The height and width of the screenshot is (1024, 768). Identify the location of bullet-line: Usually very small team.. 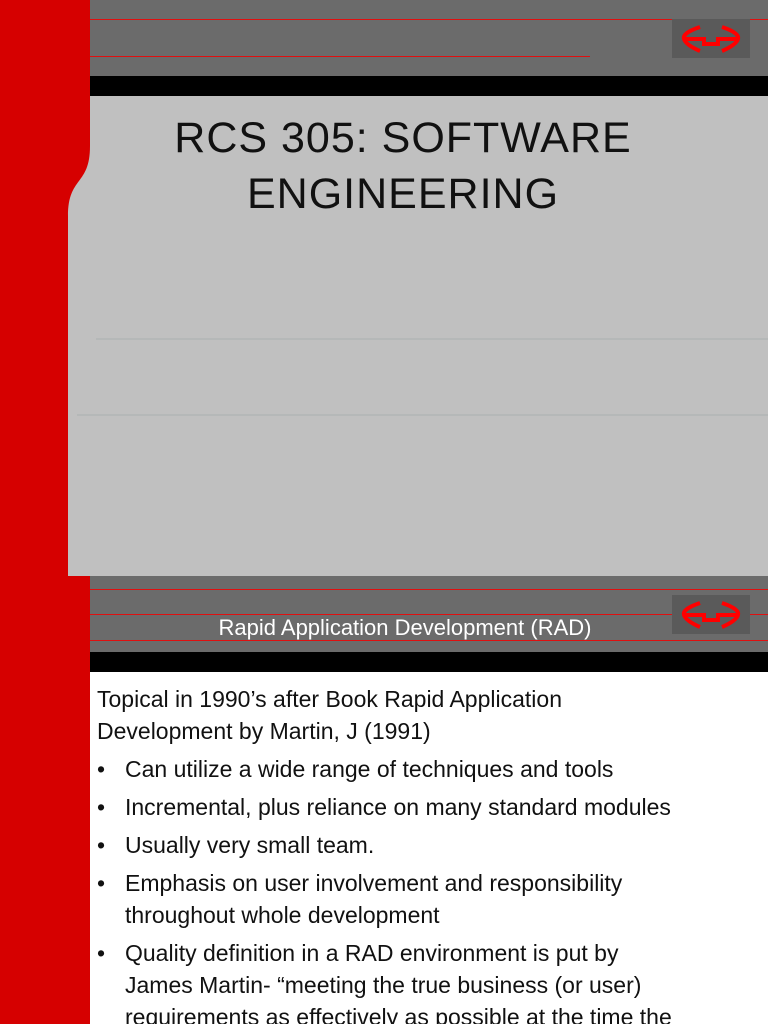
(250, 845).